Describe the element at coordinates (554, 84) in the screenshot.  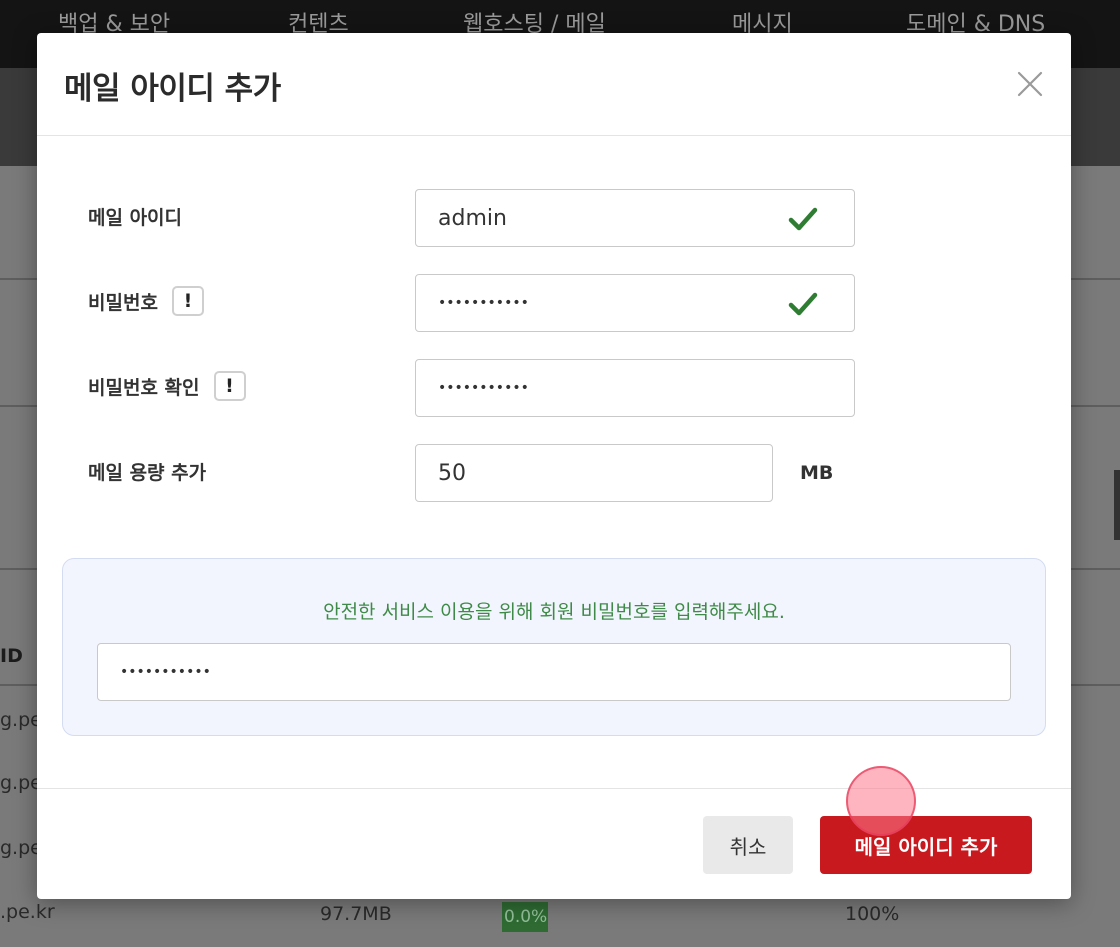
I see `modal-header: 메일 아이디 추가` at that location.